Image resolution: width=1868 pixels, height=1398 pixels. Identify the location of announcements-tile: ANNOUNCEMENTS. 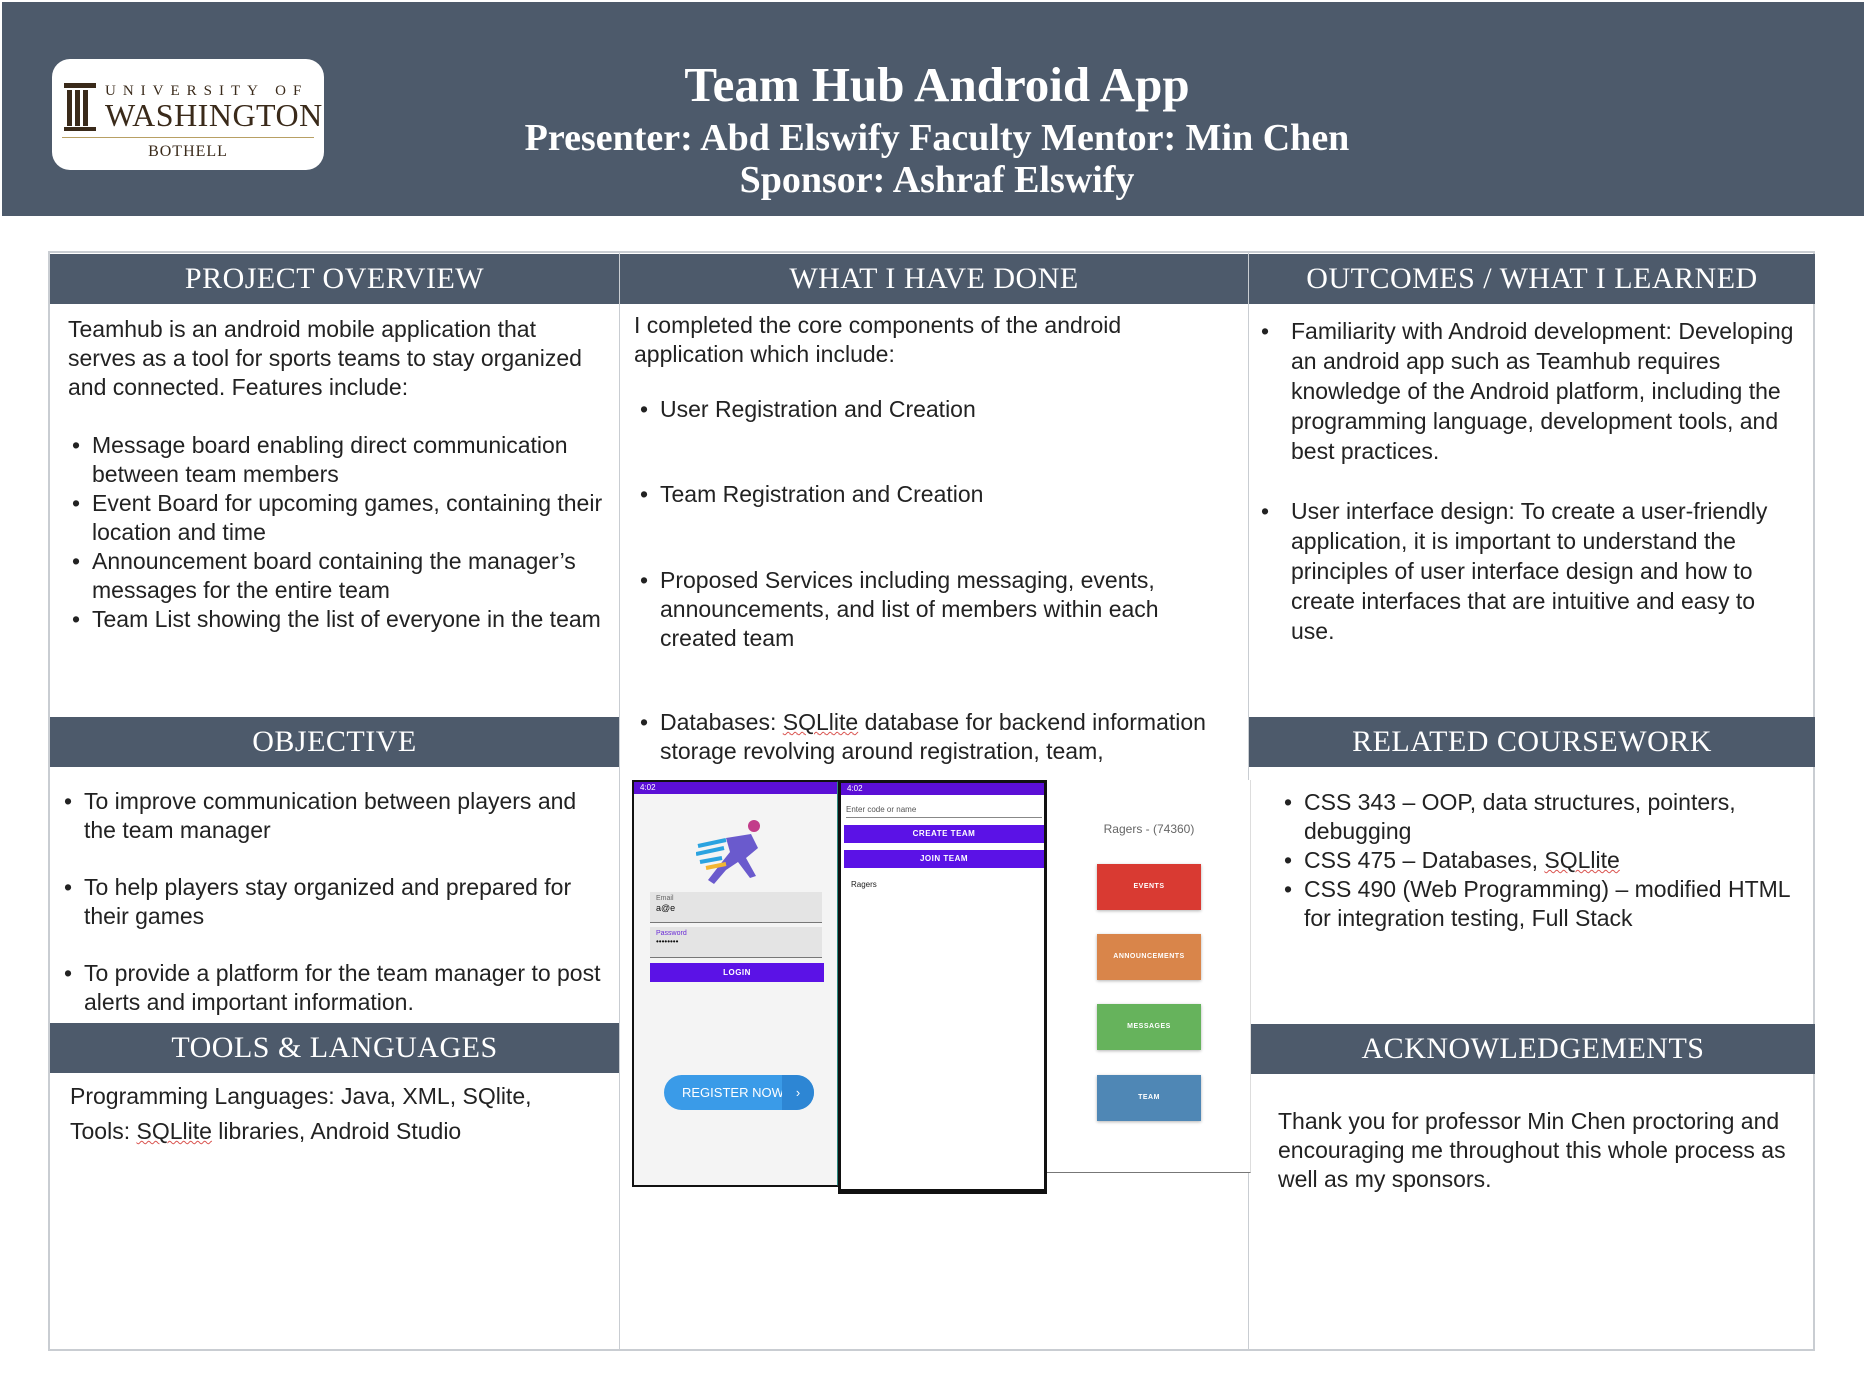
(1149, 957).